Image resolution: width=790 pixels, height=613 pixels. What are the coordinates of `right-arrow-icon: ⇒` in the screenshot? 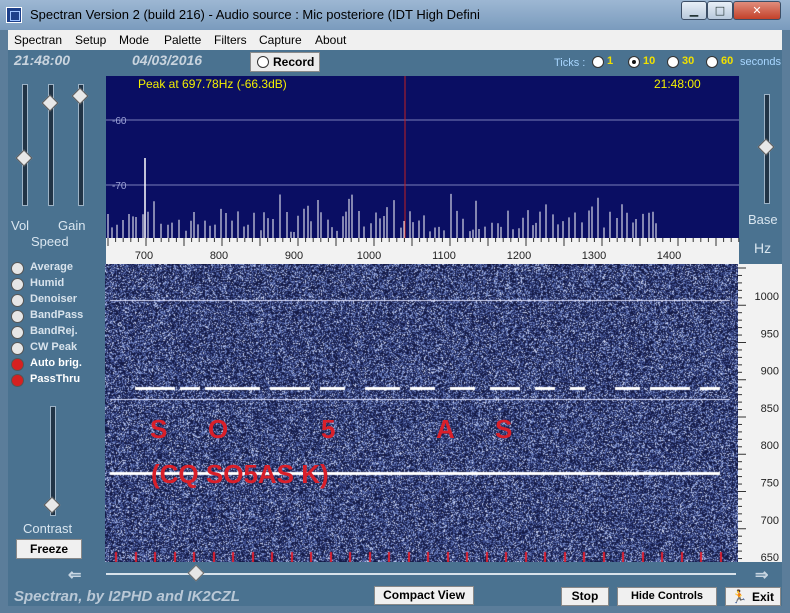 It's located at (761, 575).